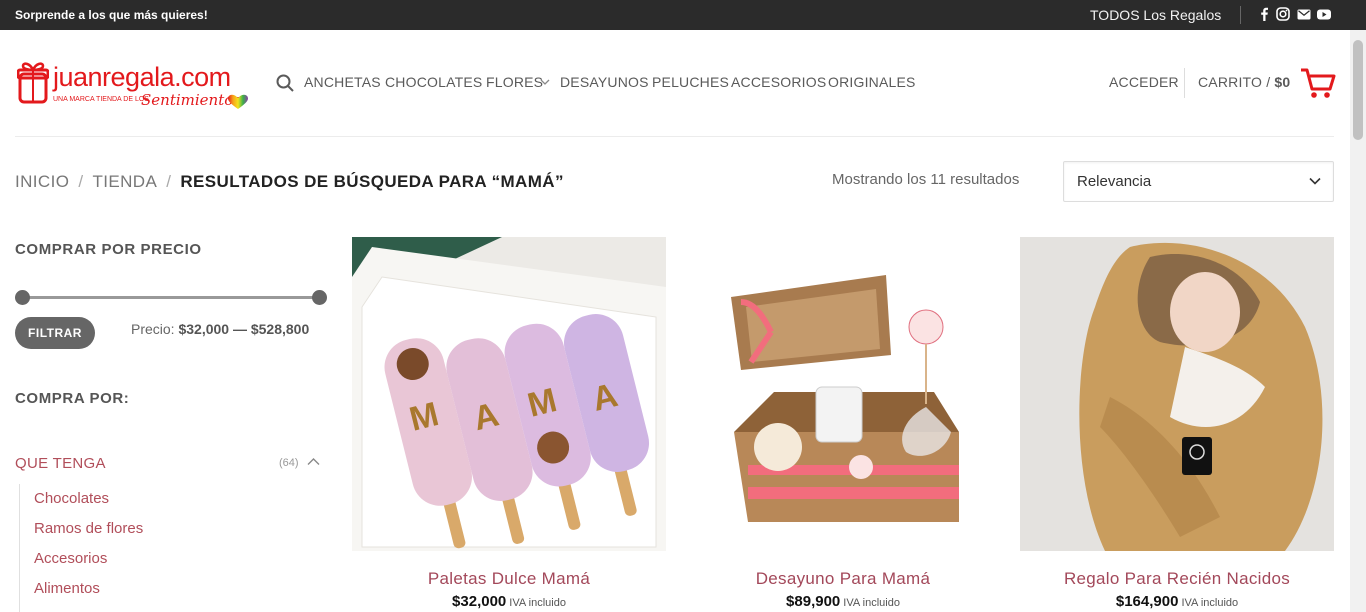  I want to click on facebook-icon, so click(1264, 14).